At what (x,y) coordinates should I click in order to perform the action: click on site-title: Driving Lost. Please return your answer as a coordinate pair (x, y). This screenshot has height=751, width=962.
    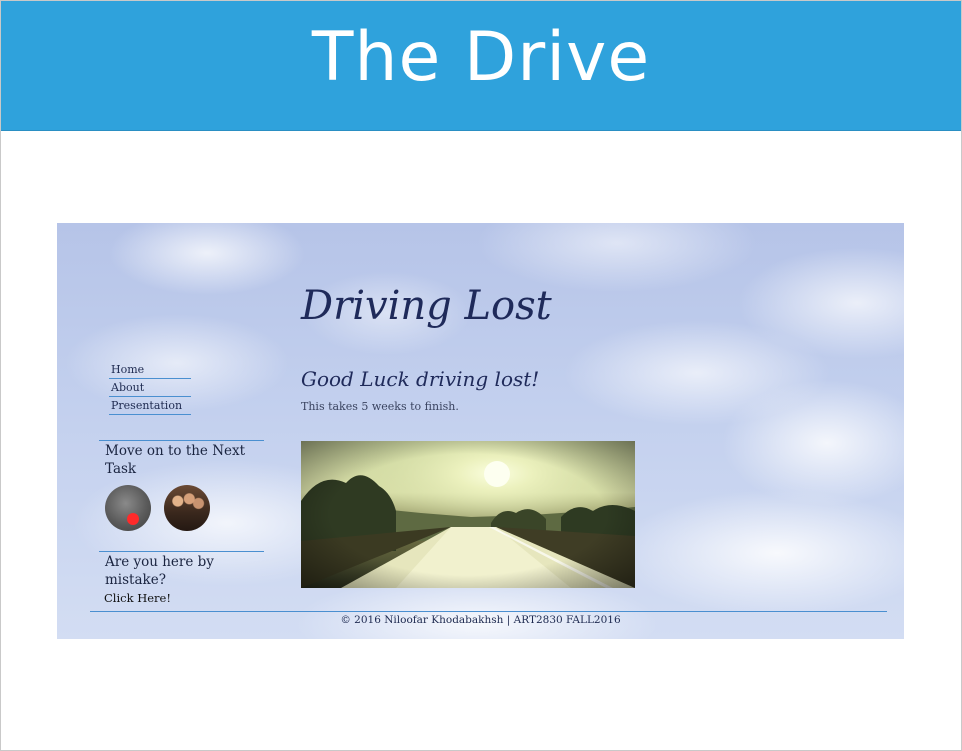
    Looking at the image, I should click on (426, 306).